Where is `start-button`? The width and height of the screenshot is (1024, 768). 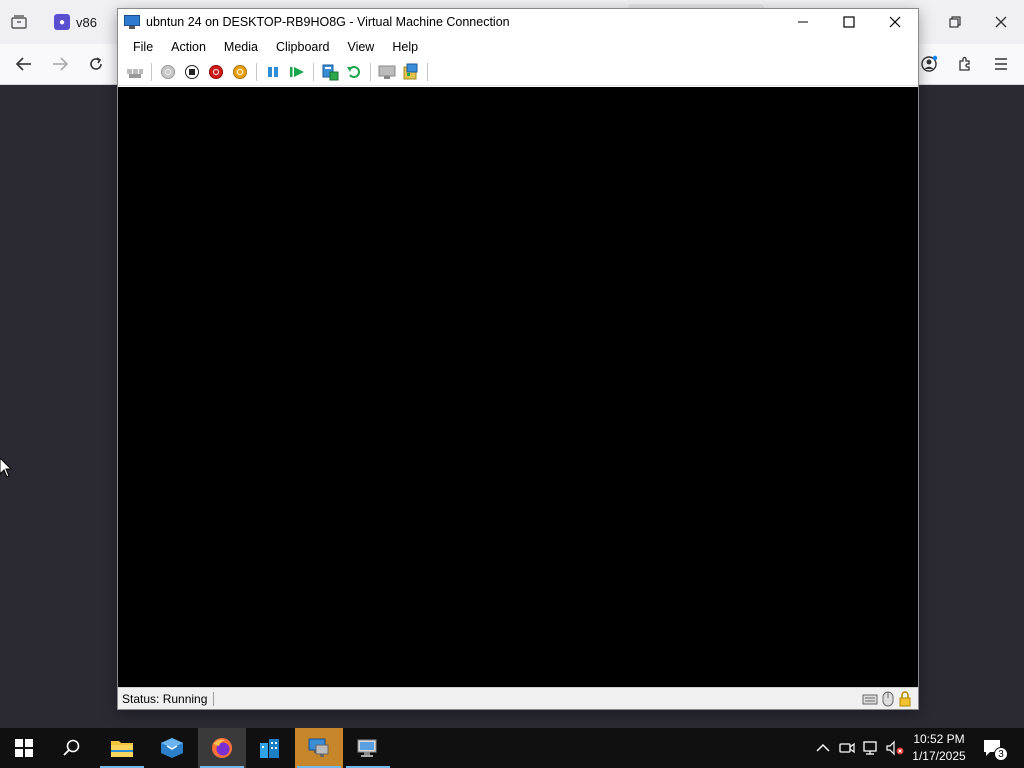 start-button is located at coordinates (168, 72).